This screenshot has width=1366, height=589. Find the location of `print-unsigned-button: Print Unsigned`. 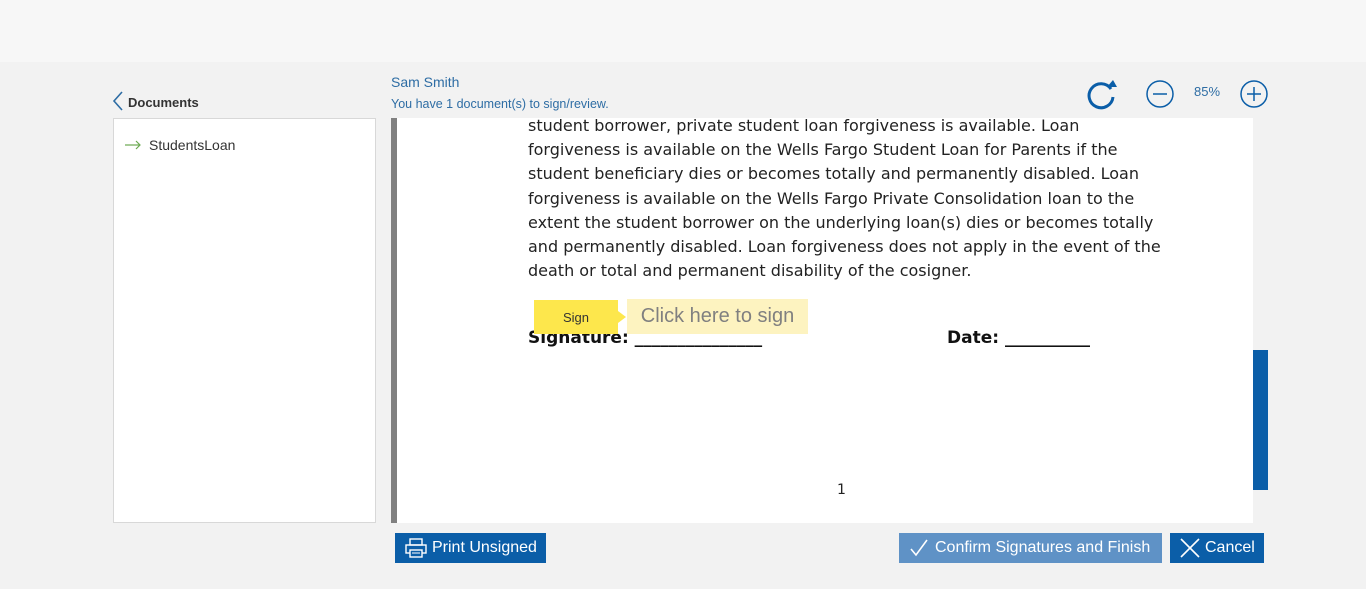

print-unsigned-button: Print Unsigned is located at coordinates (470, 548).